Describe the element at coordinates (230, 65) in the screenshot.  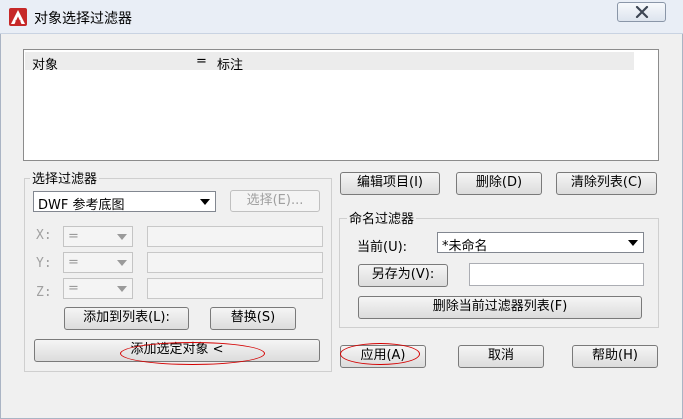
I see `list-item-value: 标注` at that location.